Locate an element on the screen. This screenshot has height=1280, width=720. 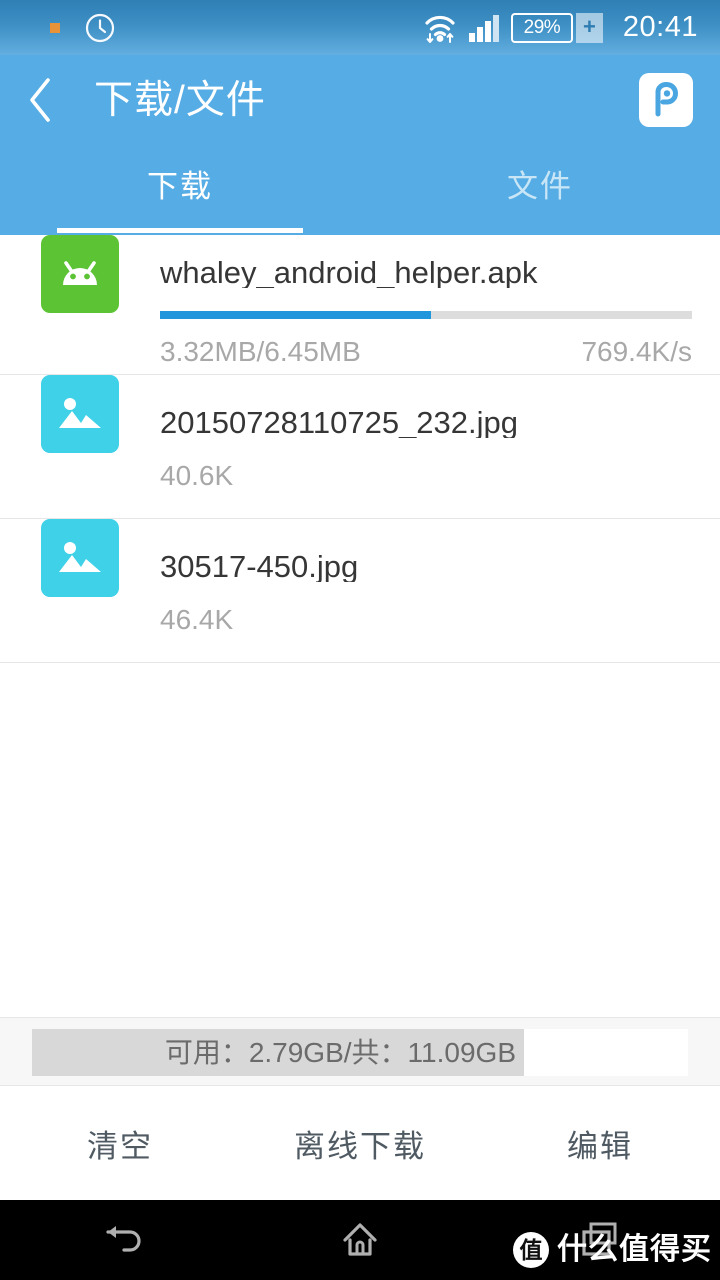
file-size-label: 40.6K is located at coordinates (197, 475).